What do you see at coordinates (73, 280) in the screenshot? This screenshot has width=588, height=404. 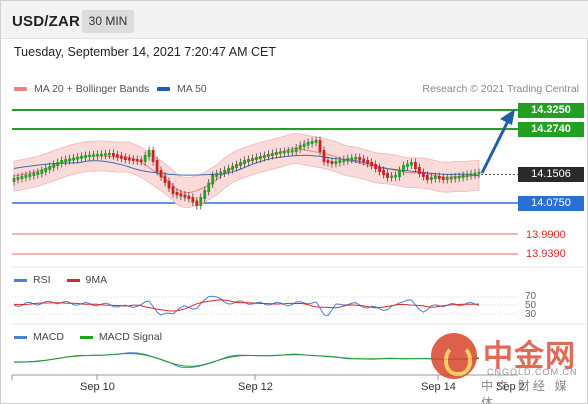 I see `rsi-ma-swatch` at bounding box center [73, 280].